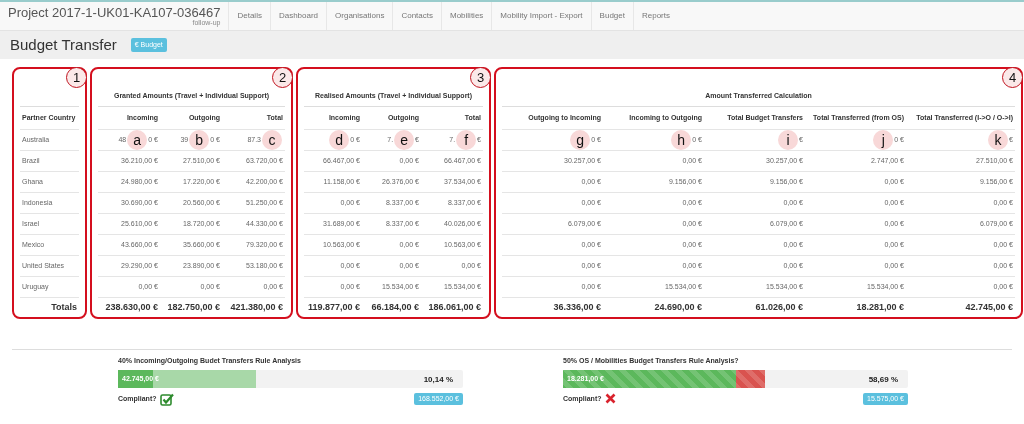 This screenshot has height=424, width=1024. I want to click on page-title: Budget Transfer, so click(63, 44).